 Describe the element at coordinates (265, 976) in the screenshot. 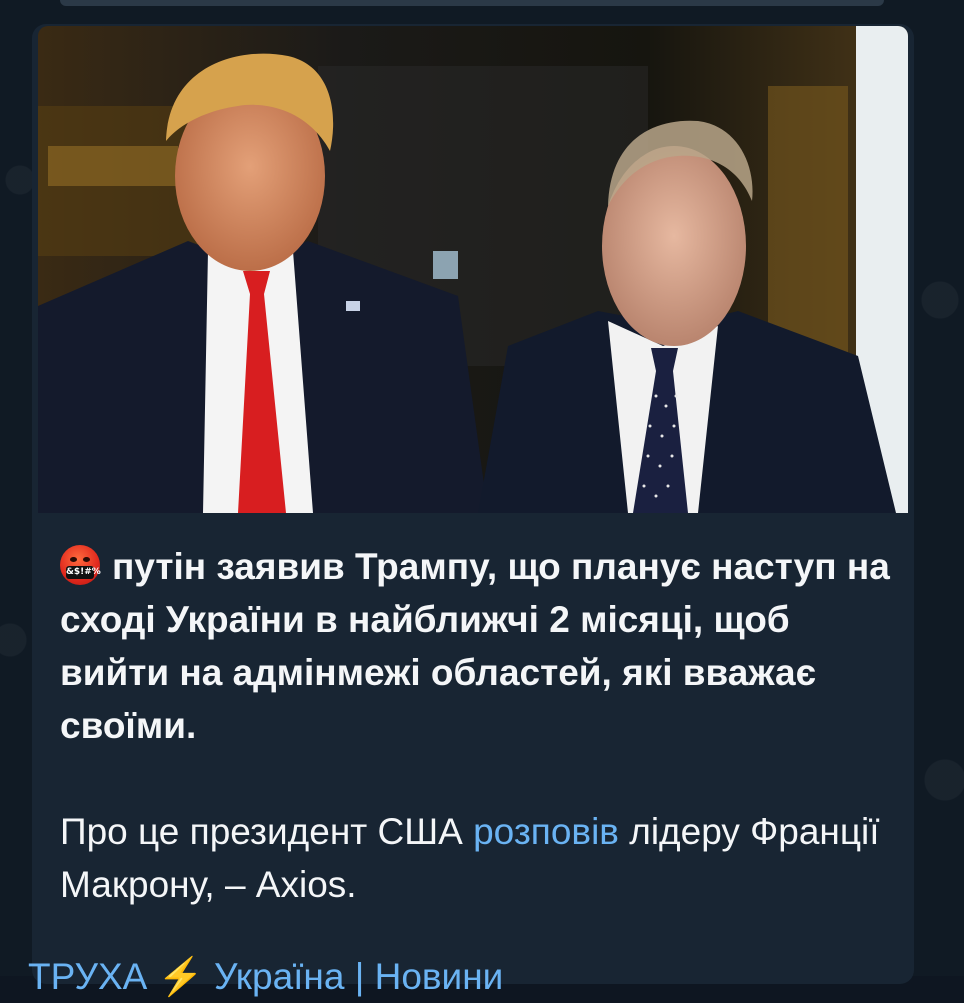

I see `channel-signature-link: ТРУХА ⚡ Україна | Новини` at that location.